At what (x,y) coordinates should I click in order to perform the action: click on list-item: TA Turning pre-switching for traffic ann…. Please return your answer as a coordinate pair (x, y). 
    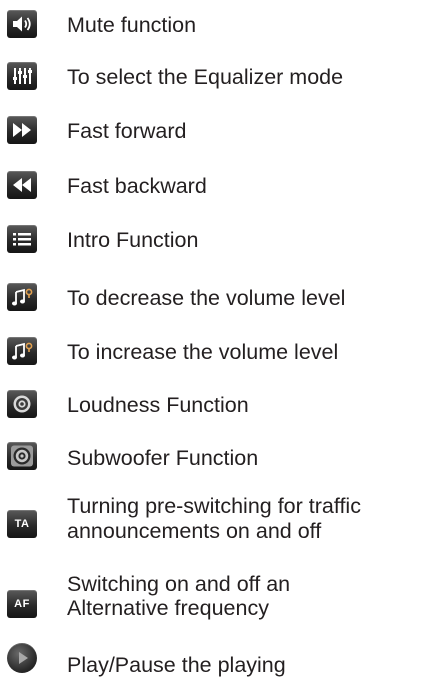
    Looking at the image, I should click on (216, 524).